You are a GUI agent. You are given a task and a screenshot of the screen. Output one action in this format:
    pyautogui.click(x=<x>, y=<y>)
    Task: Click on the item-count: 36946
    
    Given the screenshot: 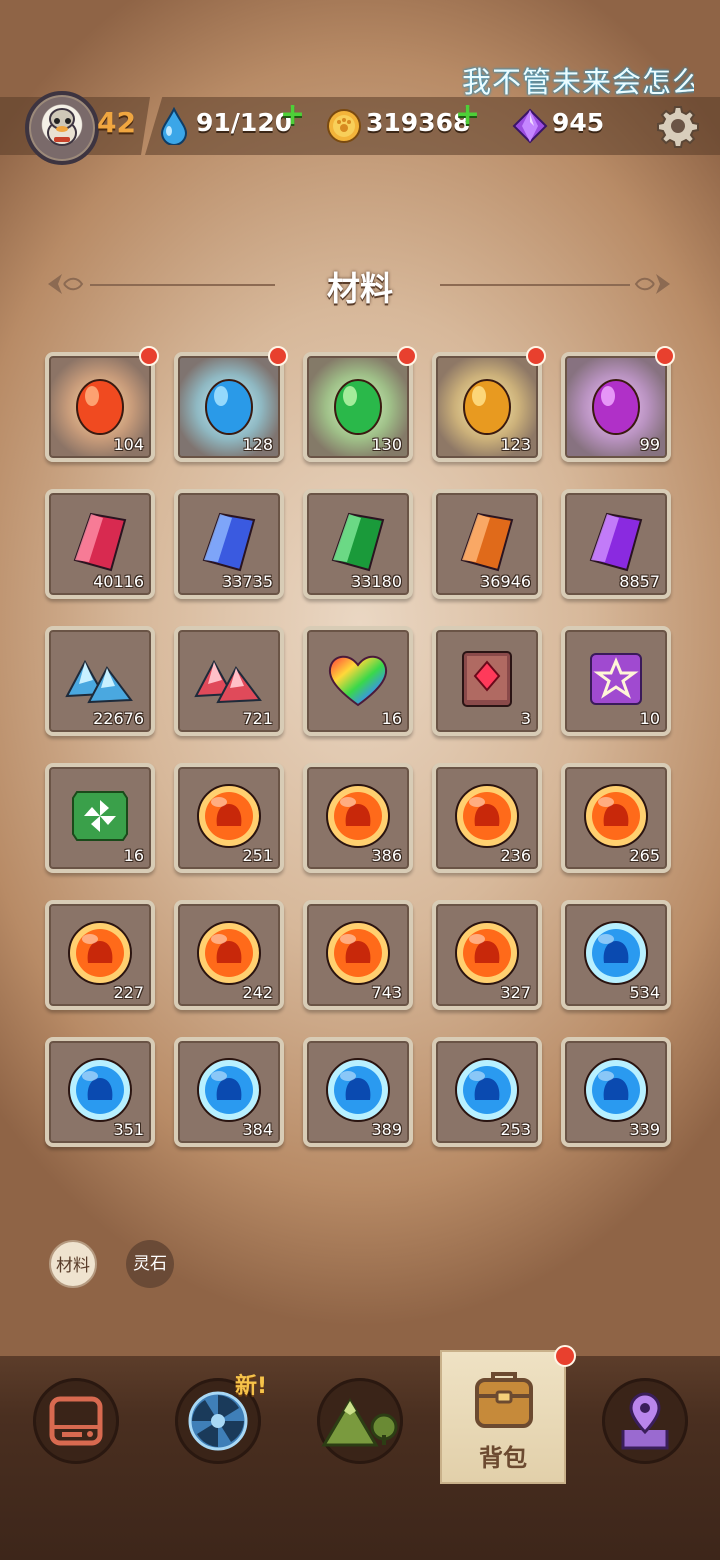 What is the action you would take?
    pyautogui.click(x=505, y=581)
    